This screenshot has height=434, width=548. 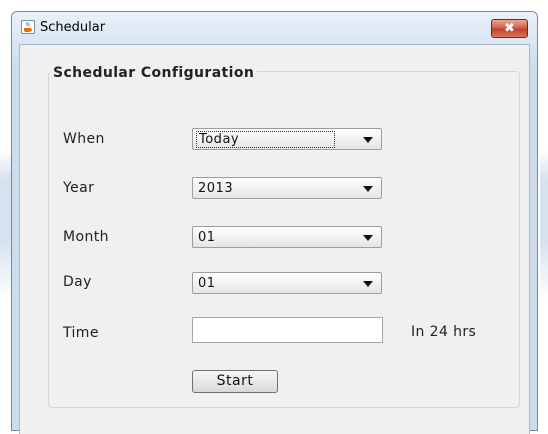 What do you see at coordinates (287, 330) in the screenshot?
I see `time-input` at bounding box center [287, 330].